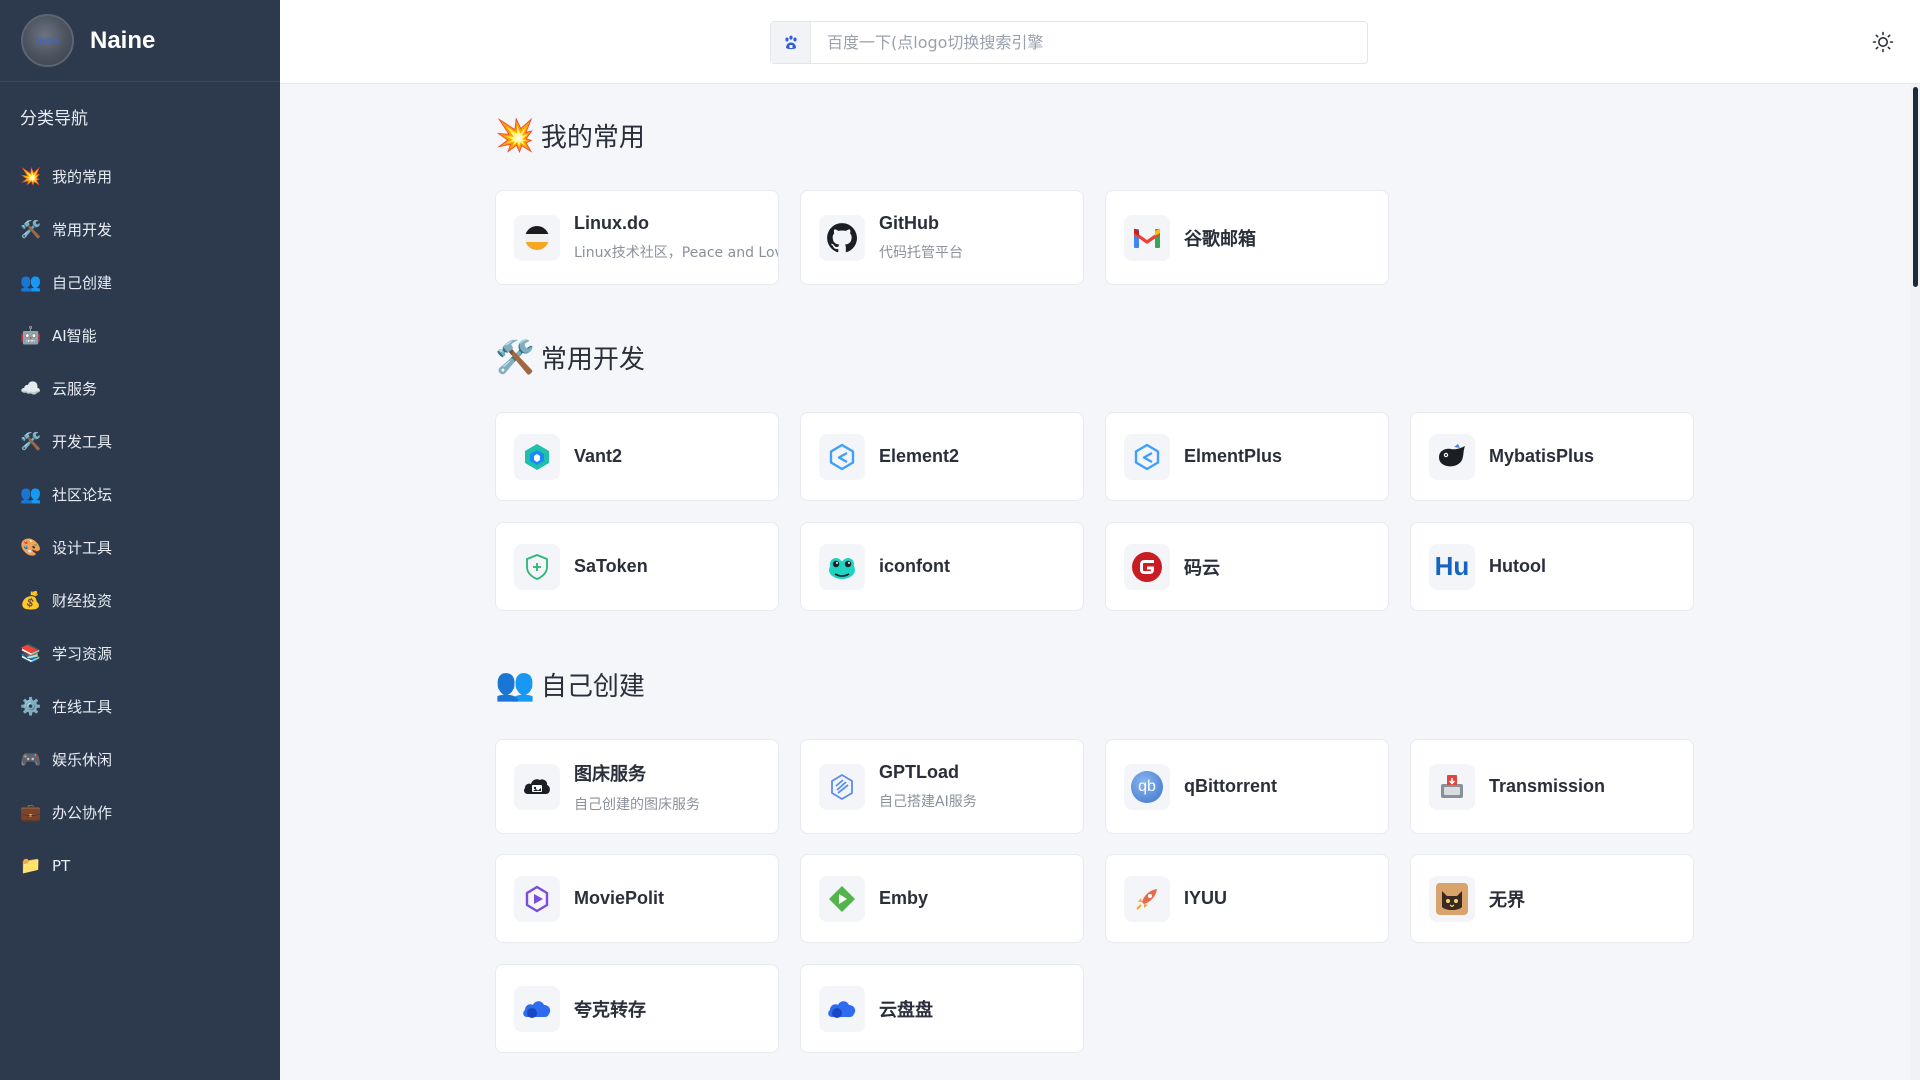 This screenshot has width=1920, height=1080. Describe the element at coordinates (1247, 898) in the screenshot. I see `site-card-iyuu: IYUU` at that location.